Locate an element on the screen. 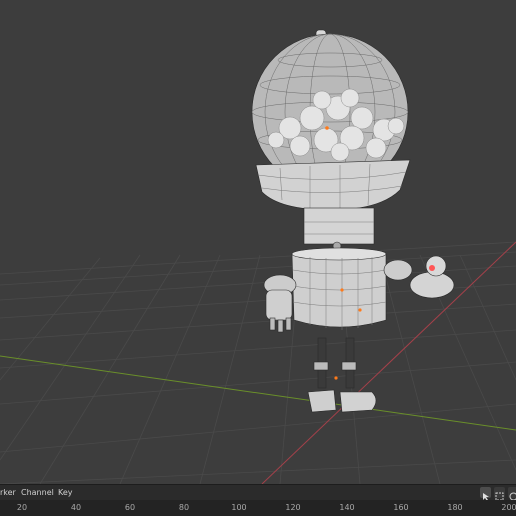 The height and width of the screenshot is (516, 516). ruler-tick: 80 is located at coordinates (184, 507).